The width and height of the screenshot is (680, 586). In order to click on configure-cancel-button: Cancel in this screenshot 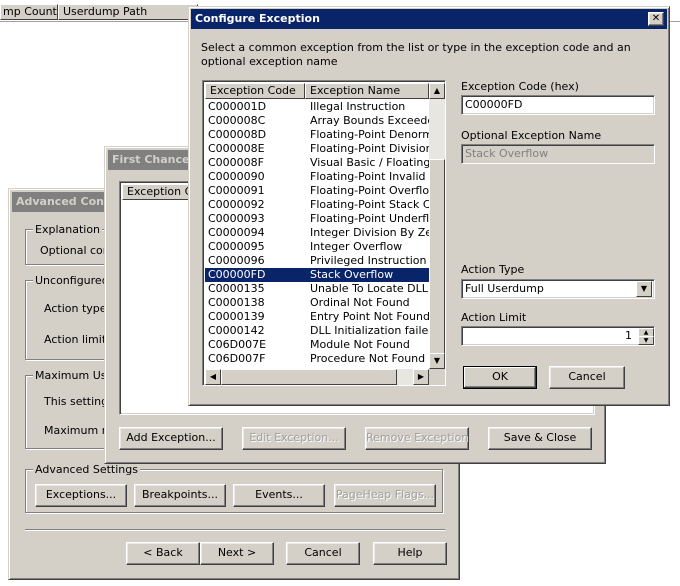, I will do `click(587, 377)`.